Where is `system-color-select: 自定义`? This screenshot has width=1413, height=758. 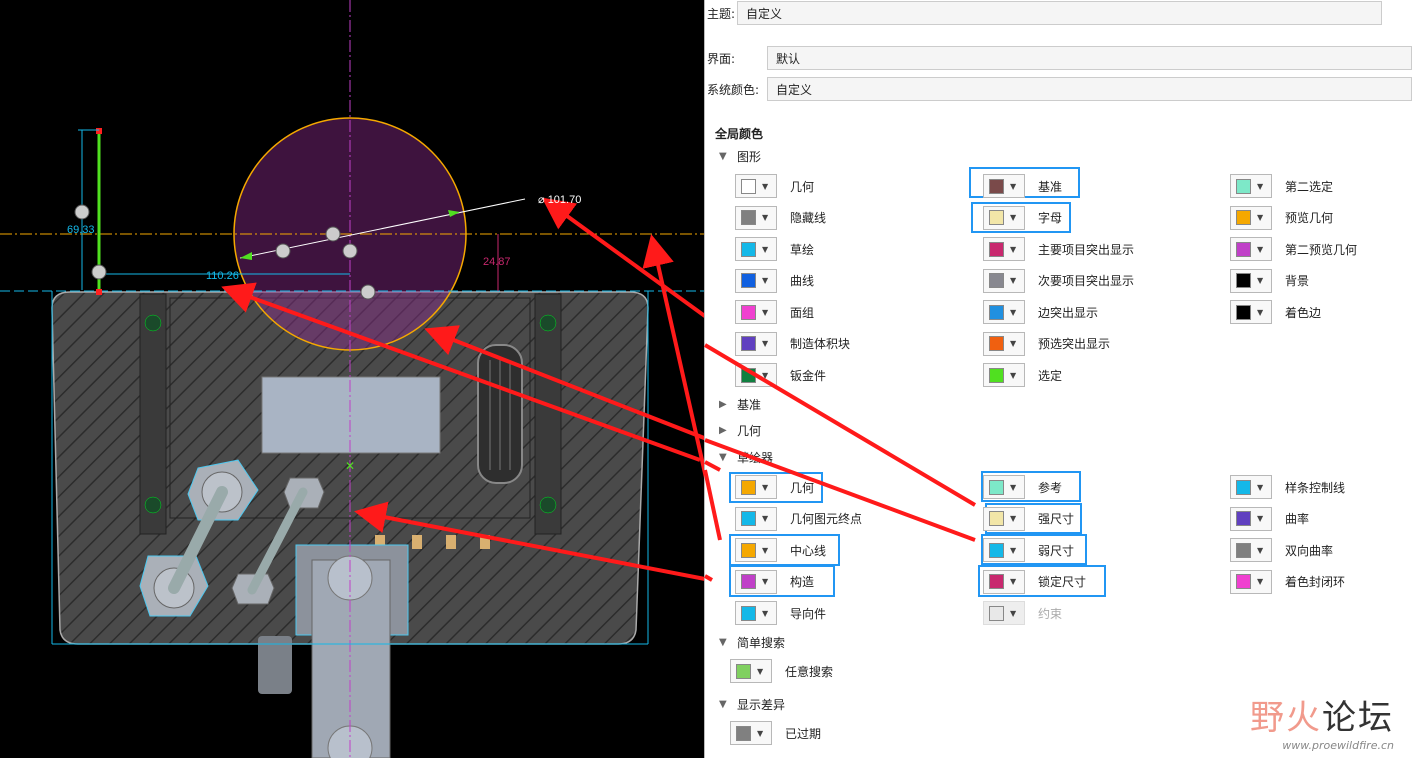 system-color-select: 自定义 is located at coordinates (1089, 89).